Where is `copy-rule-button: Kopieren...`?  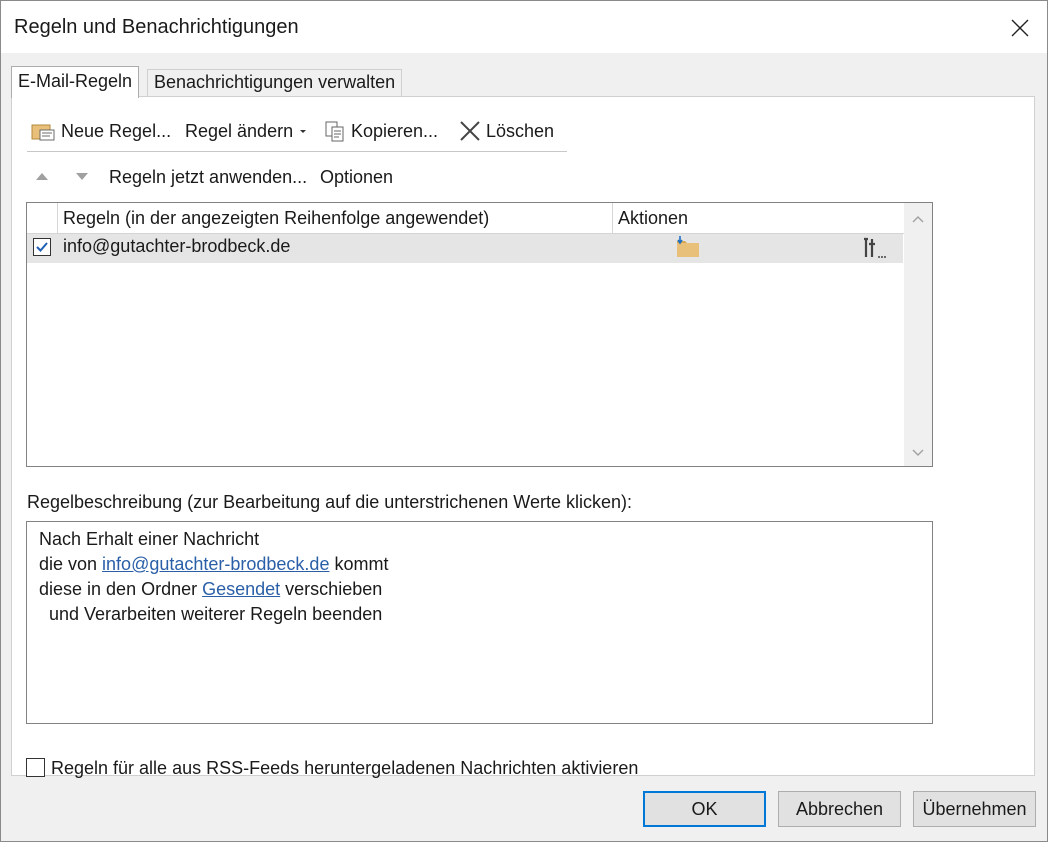
copy-rule-button: Kopieren... is located at coordinates (380, 131).